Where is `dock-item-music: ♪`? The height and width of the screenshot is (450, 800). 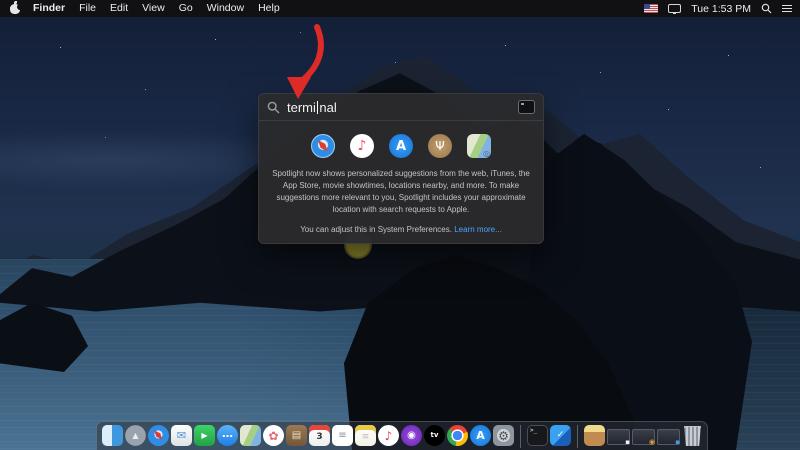 dock-item-music: ♪ is located at coordinates (388, 435).